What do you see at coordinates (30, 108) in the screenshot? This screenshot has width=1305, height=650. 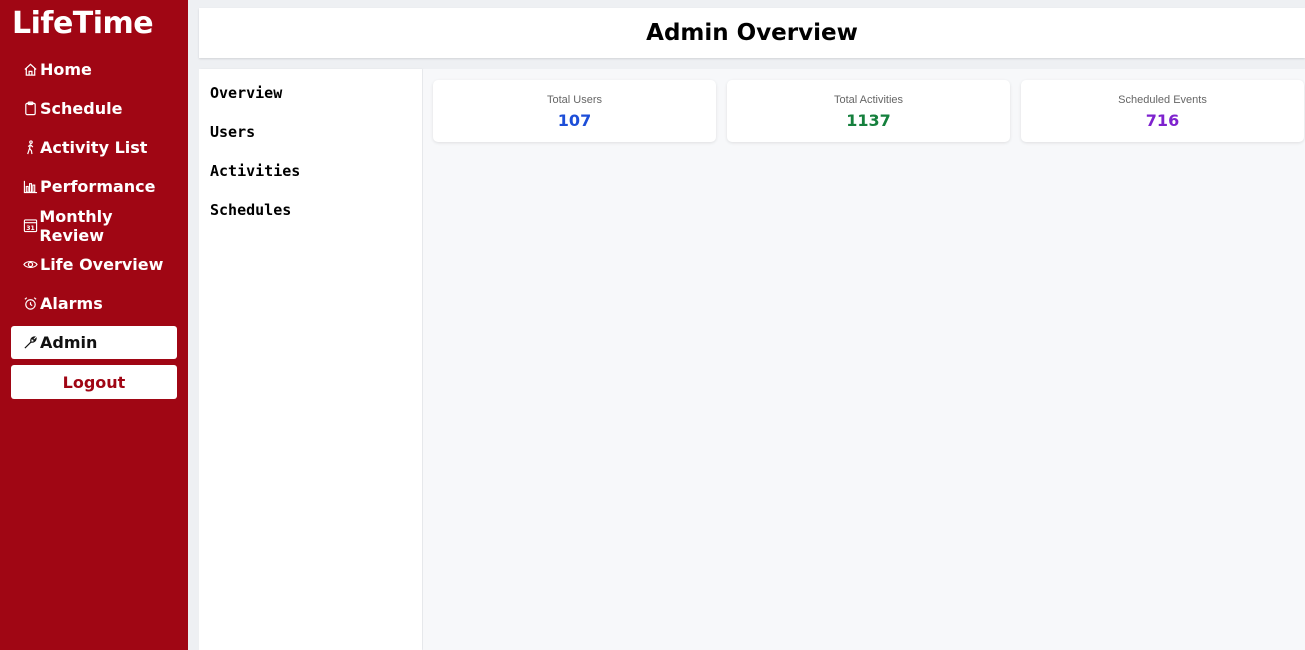 I see `clipboard-icon` at bounding box center [30, 108].